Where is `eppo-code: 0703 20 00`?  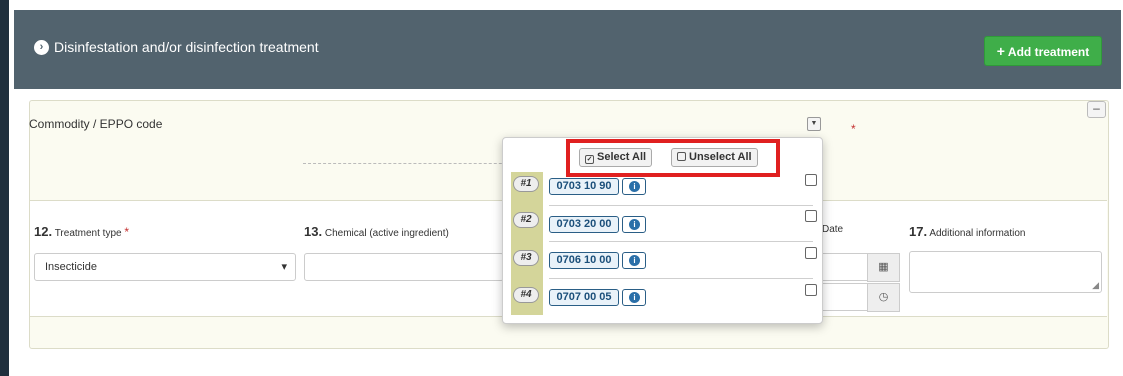
eppo-code: 0703 20 00 is located at coordinates (584, 224).